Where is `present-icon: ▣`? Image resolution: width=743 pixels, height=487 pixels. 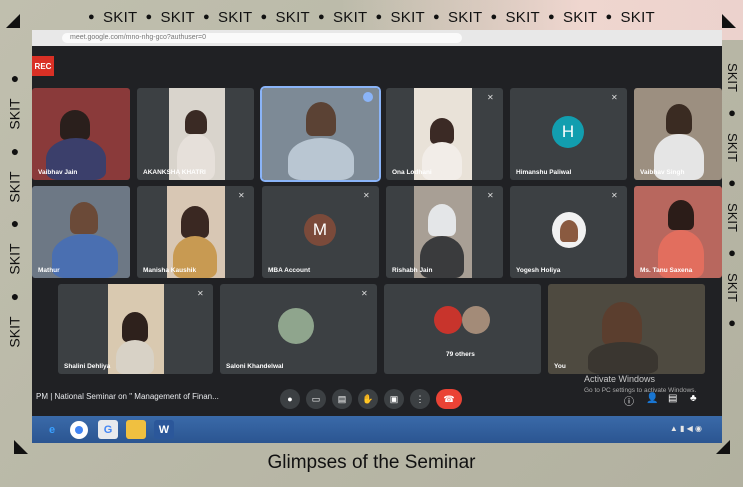
present-icon: ▣ is located at coordinates (394, 399).